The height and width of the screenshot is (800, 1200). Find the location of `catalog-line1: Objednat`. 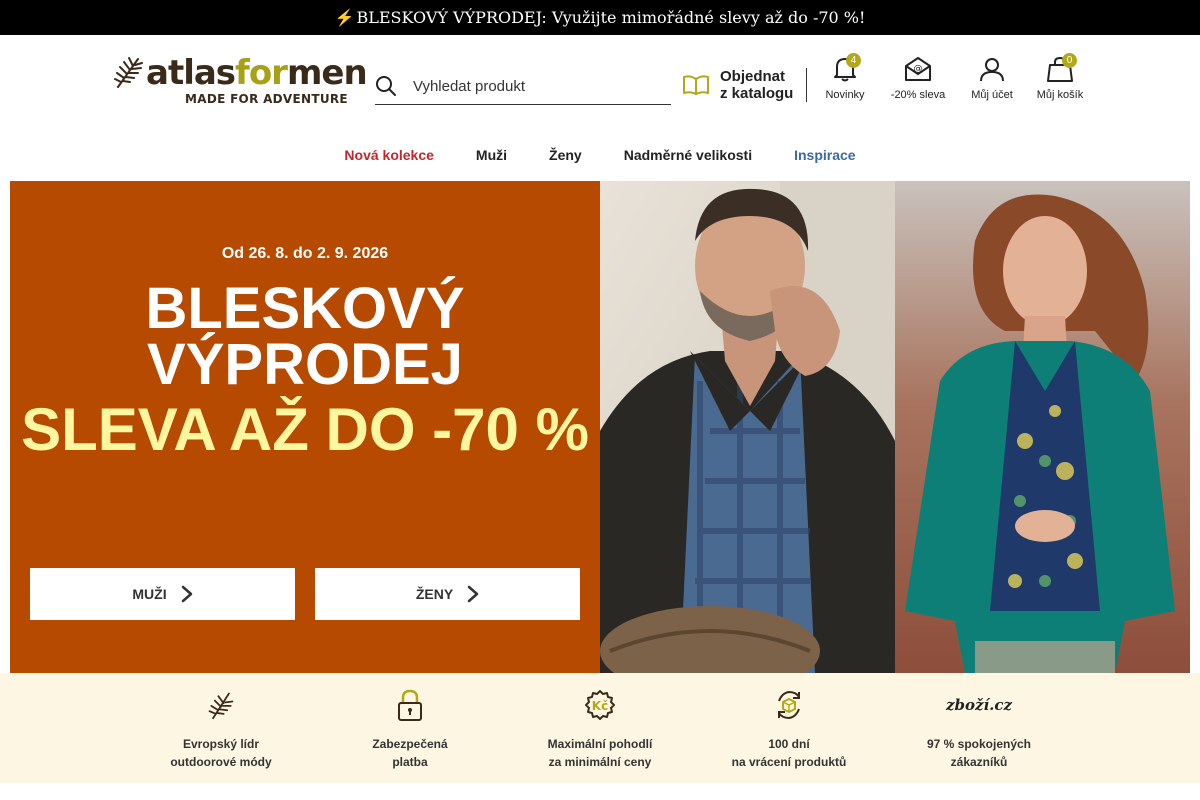

catalog-line1: Objednat is located at coordinates (753, 76).